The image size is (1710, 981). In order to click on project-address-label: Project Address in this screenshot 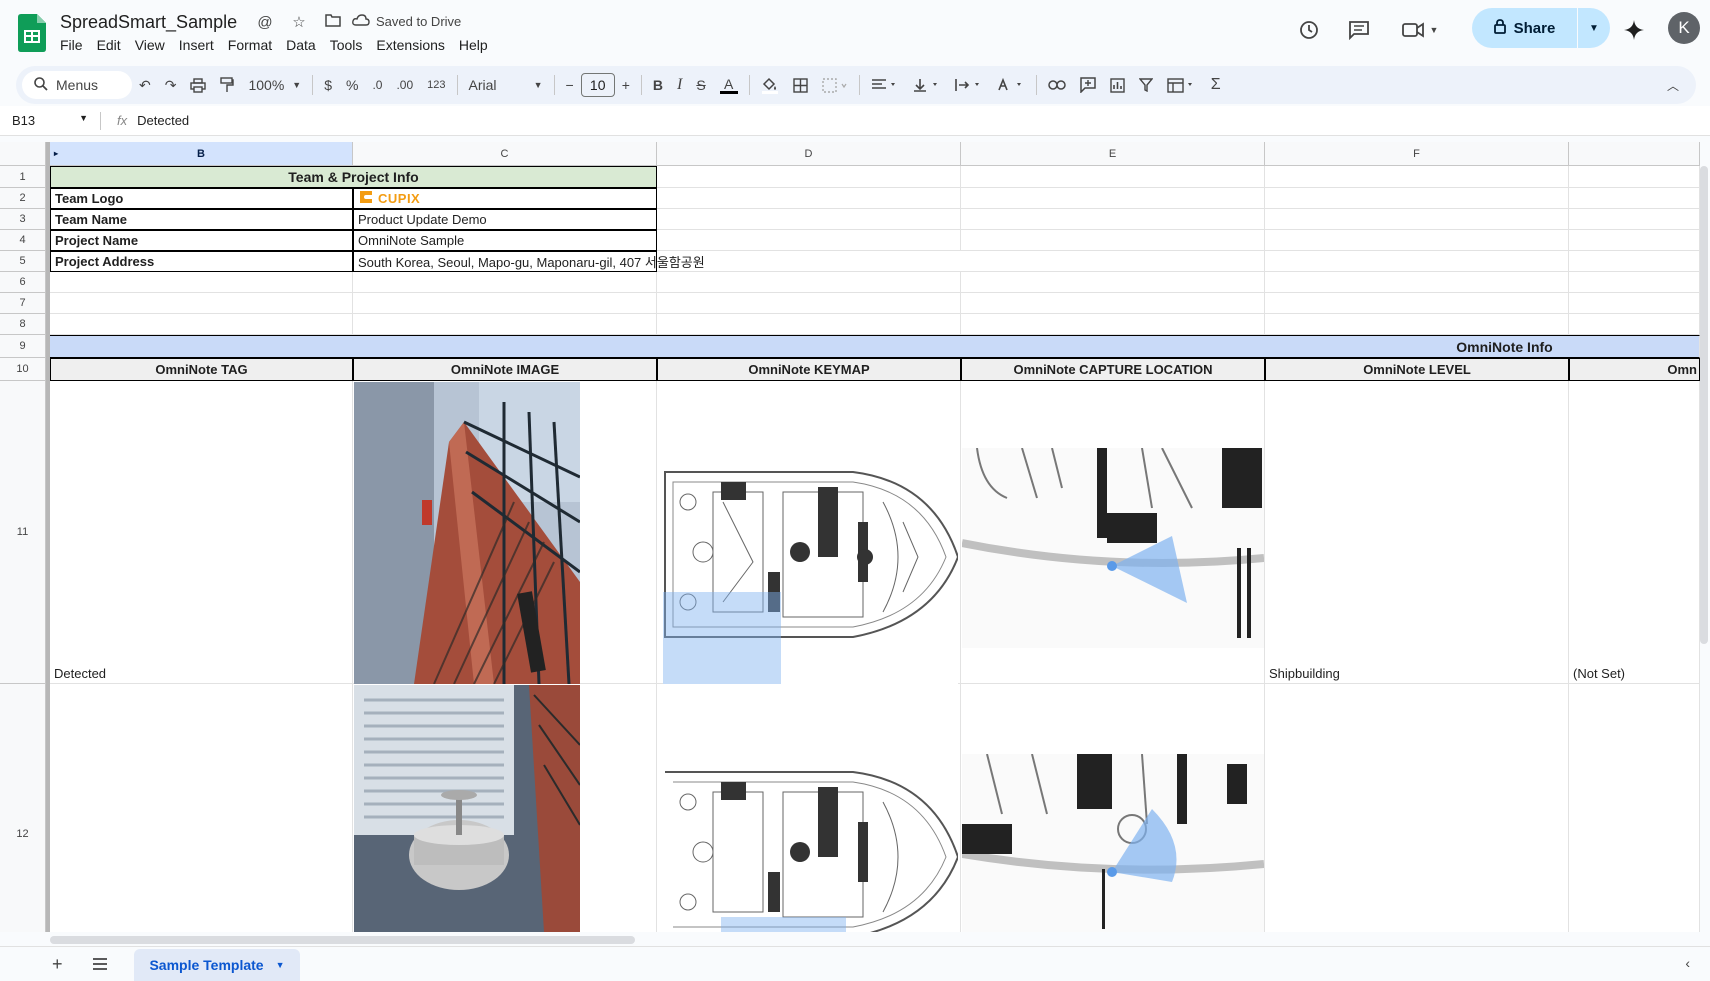, I will do `click(201, 261)`.